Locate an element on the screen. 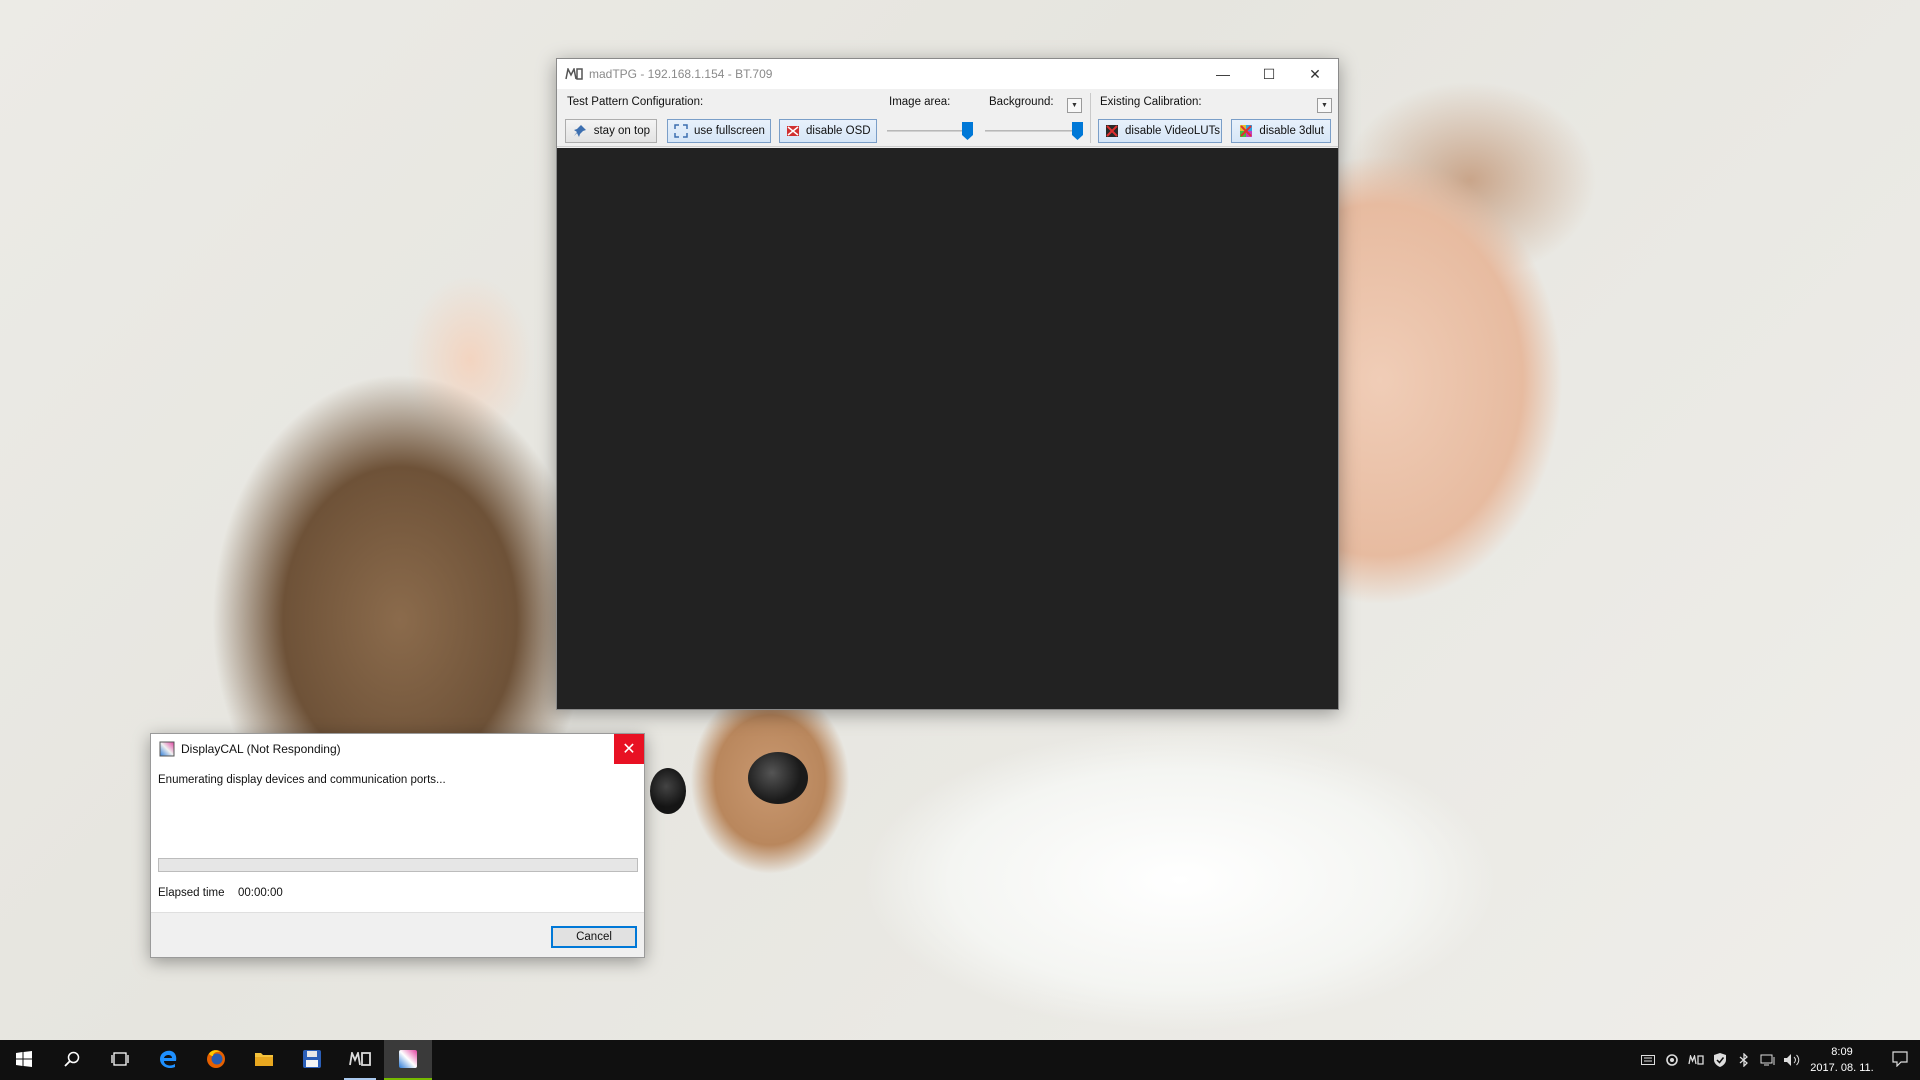  image-area-slider-track is located at coordinates (930, 131).